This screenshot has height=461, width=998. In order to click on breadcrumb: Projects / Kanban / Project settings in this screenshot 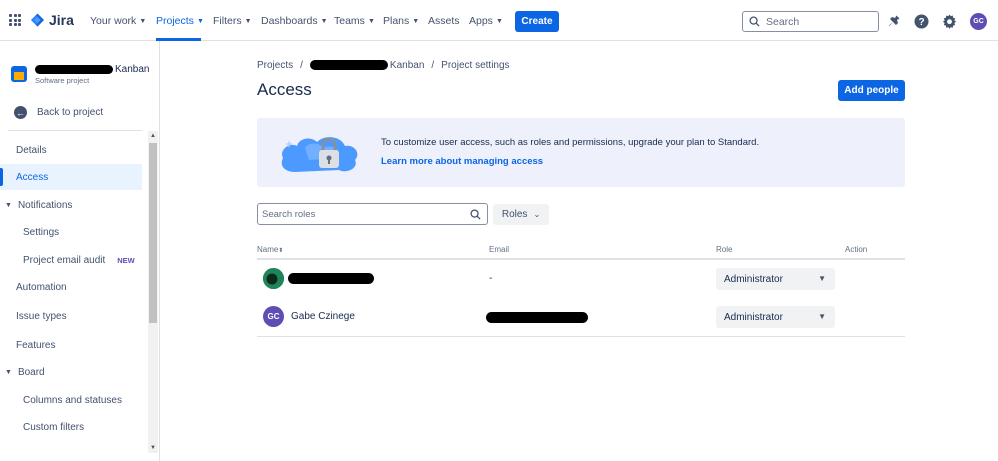, I will do `click(383, 65)`.